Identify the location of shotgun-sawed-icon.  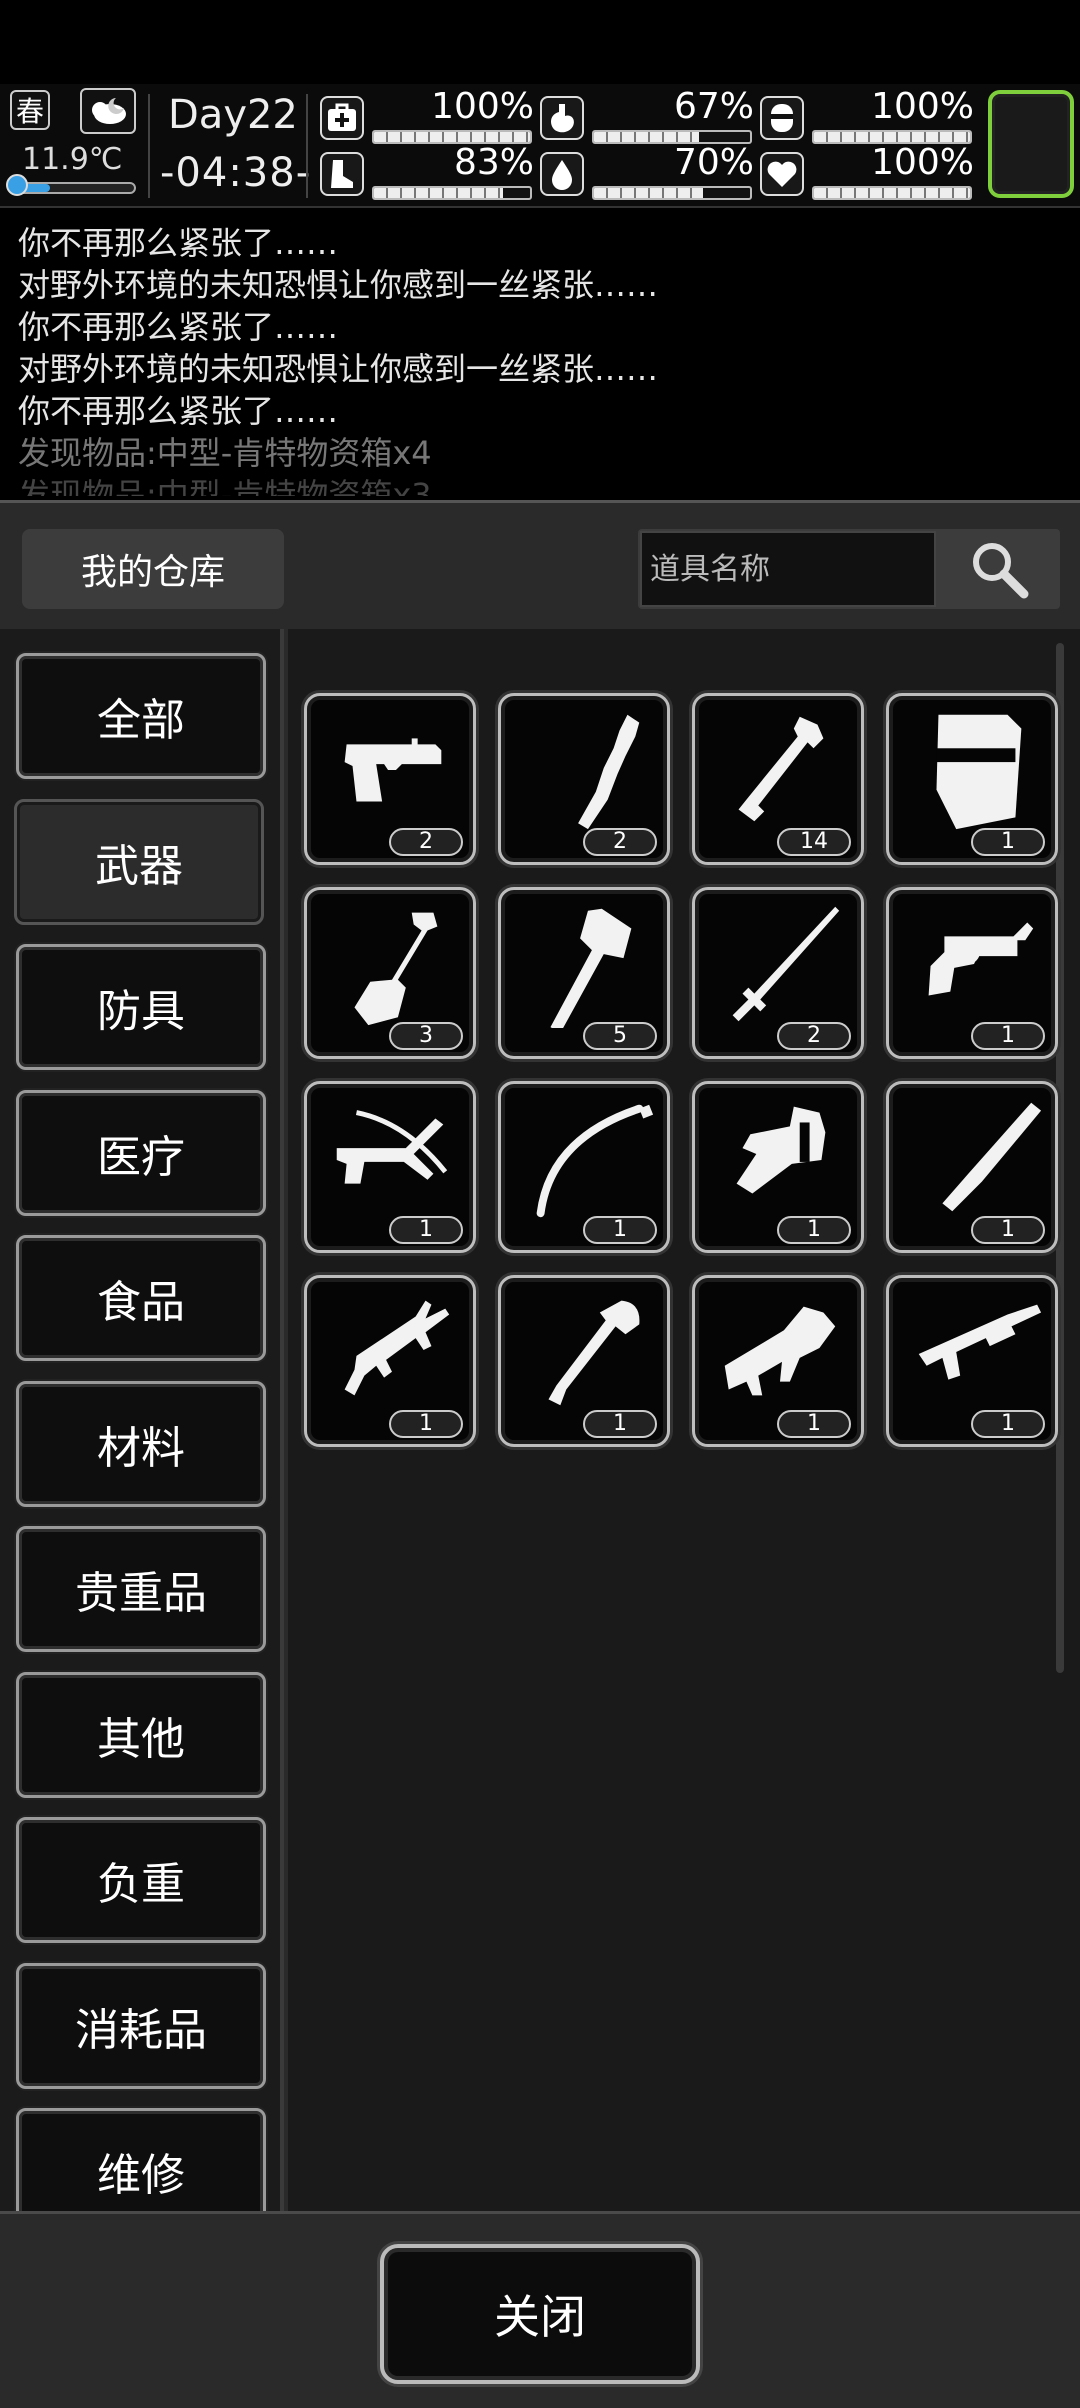
(781, 1150).